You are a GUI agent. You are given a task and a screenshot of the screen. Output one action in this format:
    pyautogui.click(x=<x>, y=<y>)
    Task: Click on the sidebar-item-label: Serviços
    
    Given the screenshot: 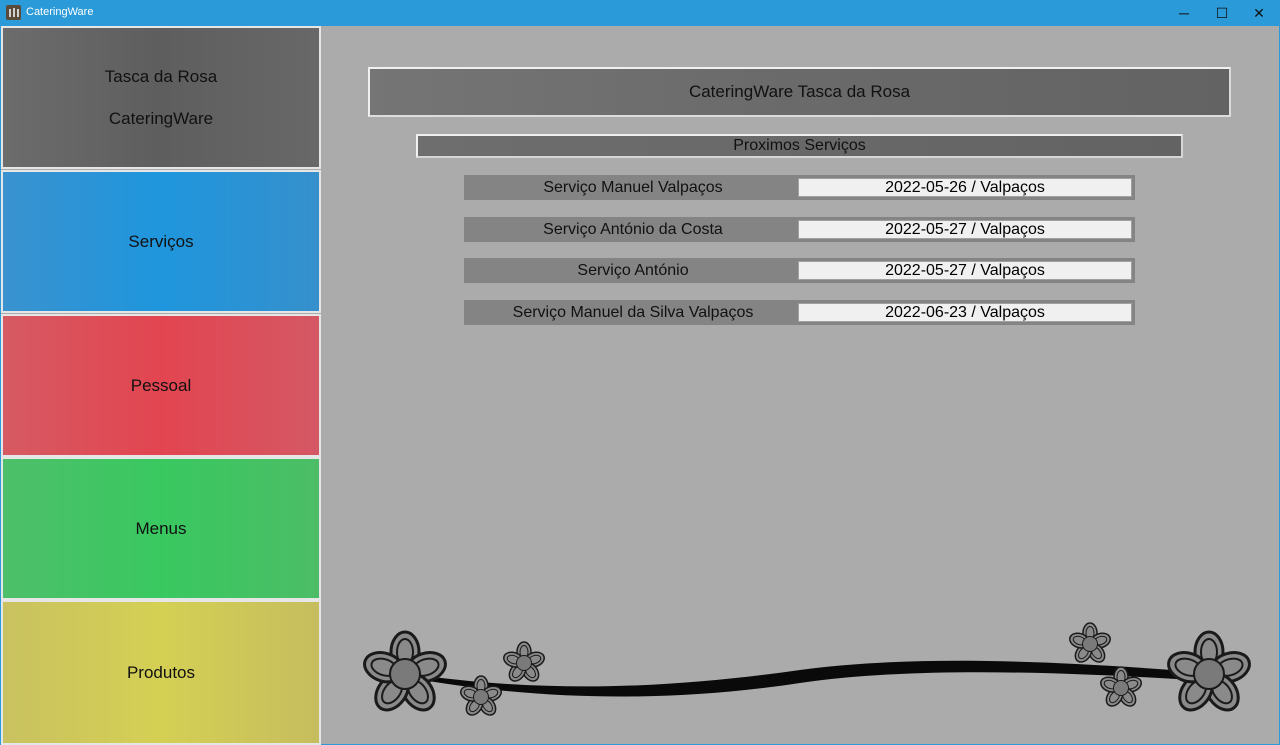 What is the action you would take?
    pyautogui.click(x=161, y=241)
    